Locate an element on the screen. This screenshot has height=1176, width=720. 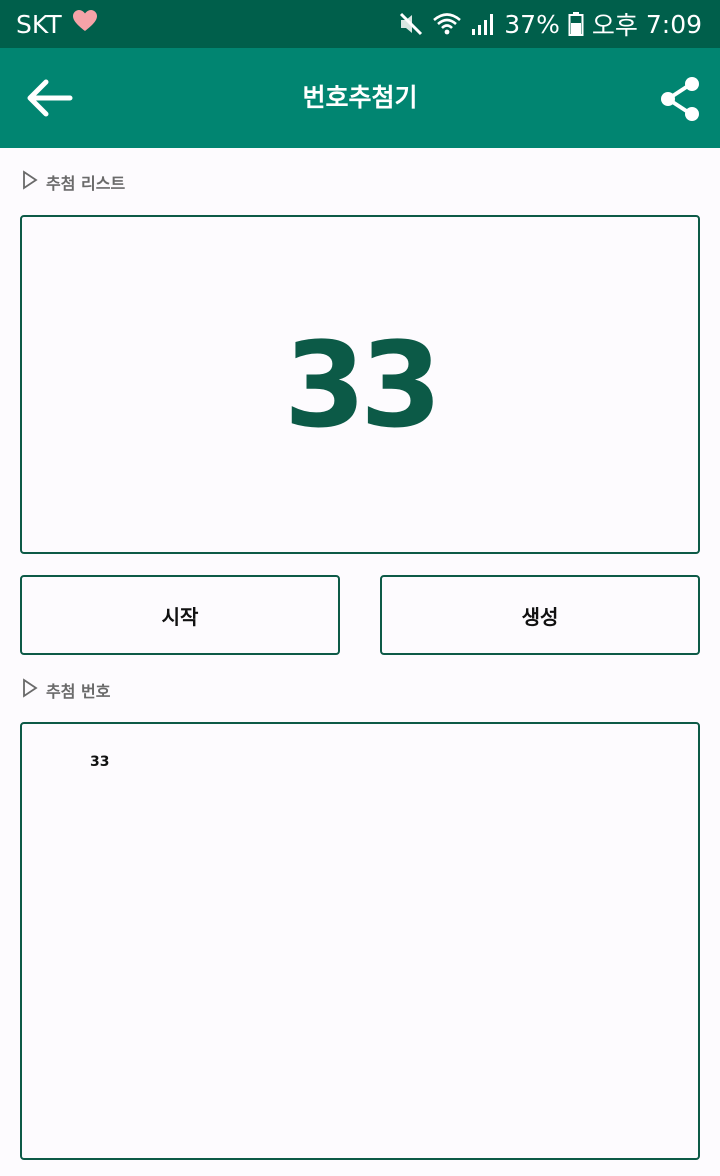
generate-button-label: 생성 is located at coordinates (540, 616).